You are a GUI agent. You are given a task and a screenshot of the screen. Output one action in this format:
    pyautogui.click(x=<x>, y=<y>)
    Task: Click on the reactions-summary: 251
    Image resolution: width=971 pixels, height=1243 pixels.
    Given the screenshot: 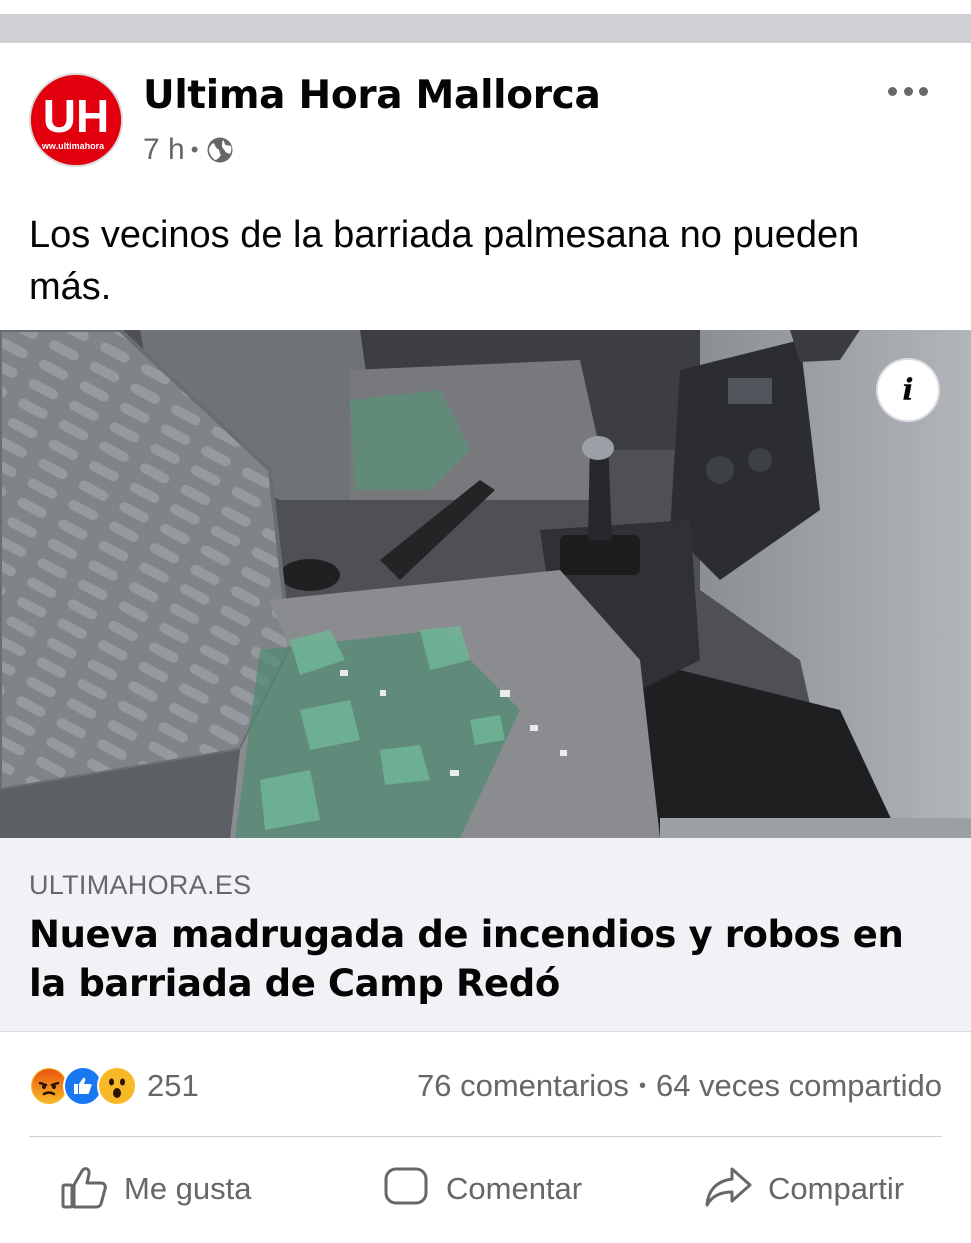 What is the action you would take?
    pyautogui.click(x=114, y=1086)
    